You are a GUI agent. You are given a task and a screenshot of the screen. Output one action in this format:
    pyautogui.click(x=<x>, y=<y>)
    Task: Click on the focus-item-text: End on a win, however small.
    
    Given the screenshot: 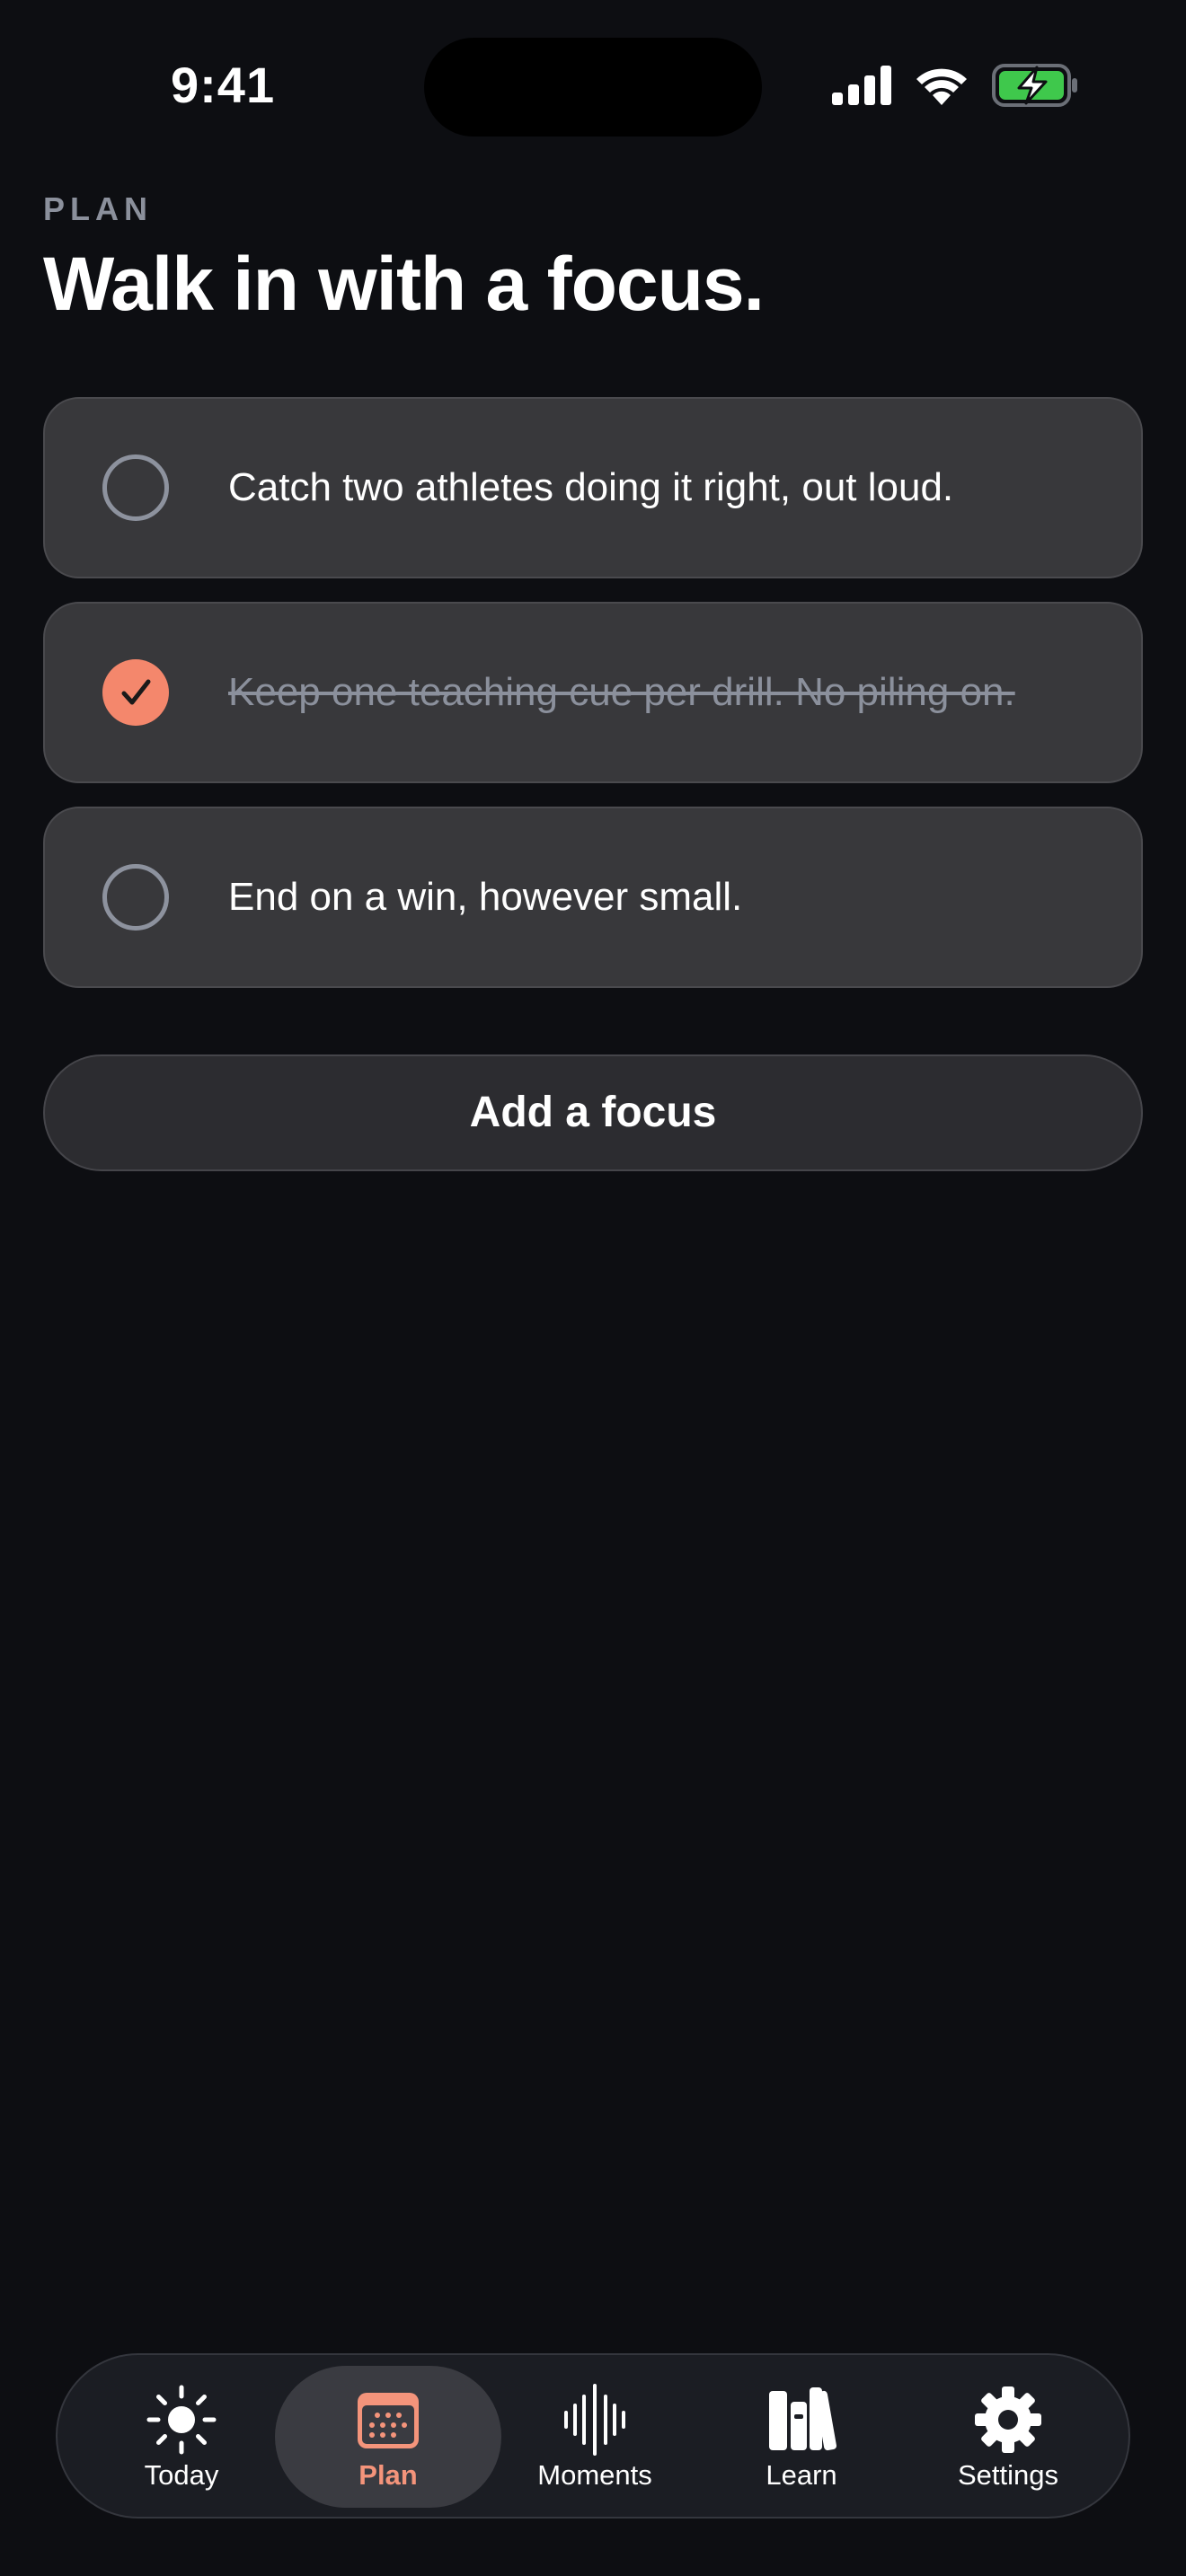 What is the action you would take?
    pyautogui.click(x=485, y=897)
    